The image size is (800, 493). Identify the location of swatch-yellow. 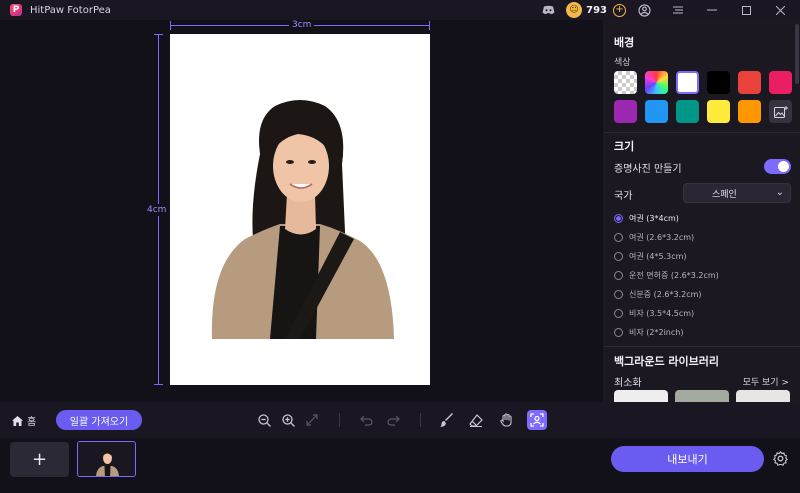
(718, 111).